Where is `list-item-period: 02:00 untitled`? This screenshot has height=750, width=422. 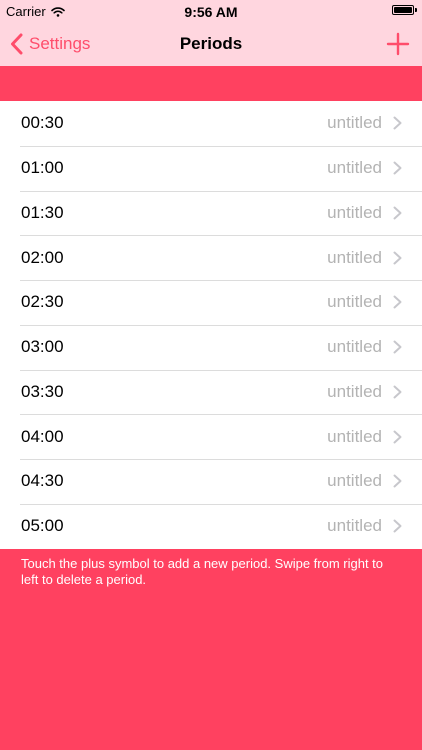
list-item-period: 02:00 untitled is located at coordinates (211, 257).